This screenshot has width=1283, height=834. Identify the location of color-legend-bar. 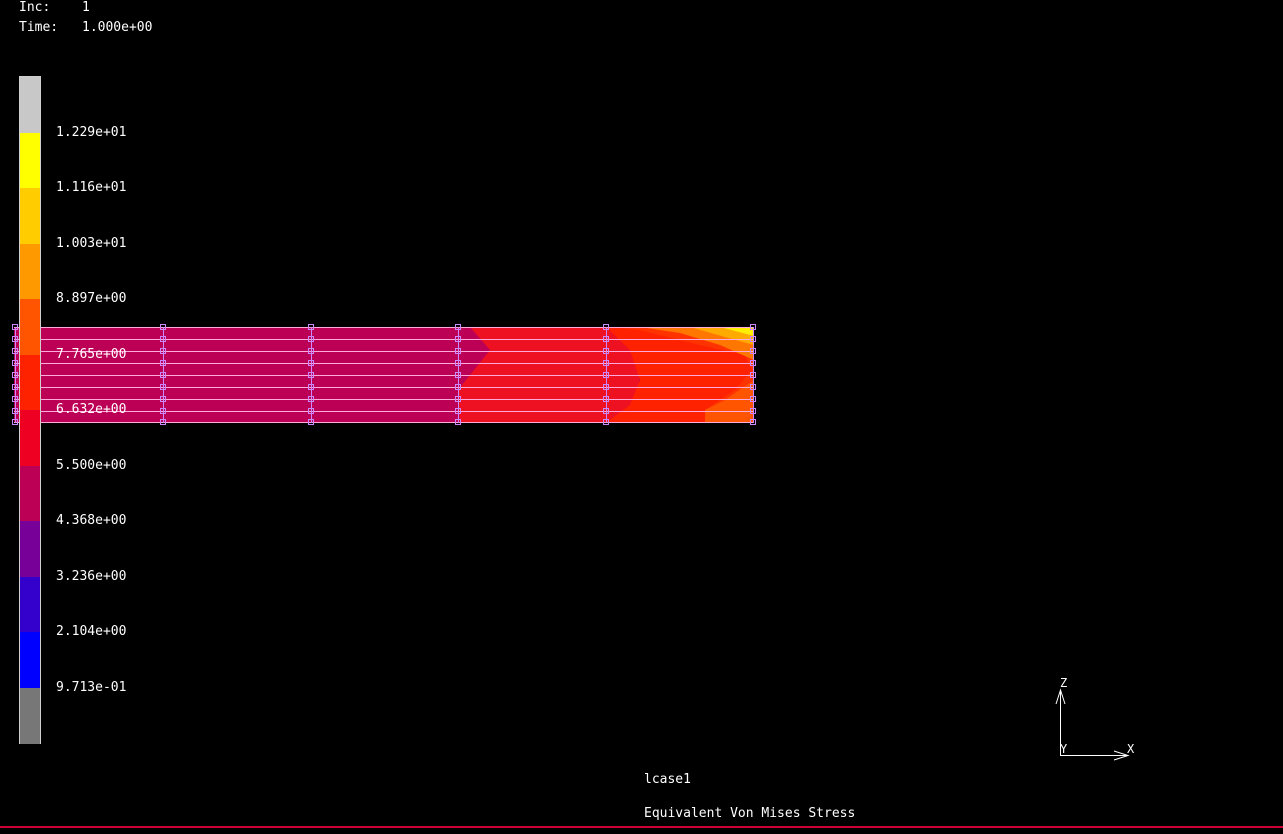
(30, 410).